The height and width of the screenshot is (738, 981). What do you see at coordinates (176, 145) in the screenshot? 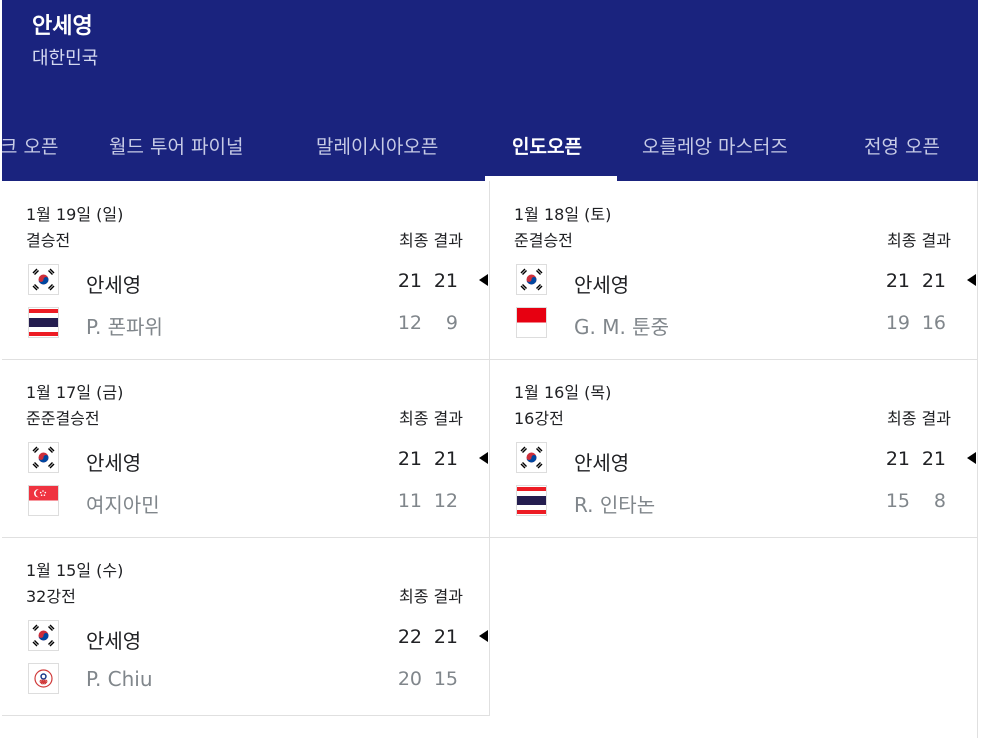
I see `tab-tournament-2: 월드 투어 파이널` at bounding box center [176, 145].